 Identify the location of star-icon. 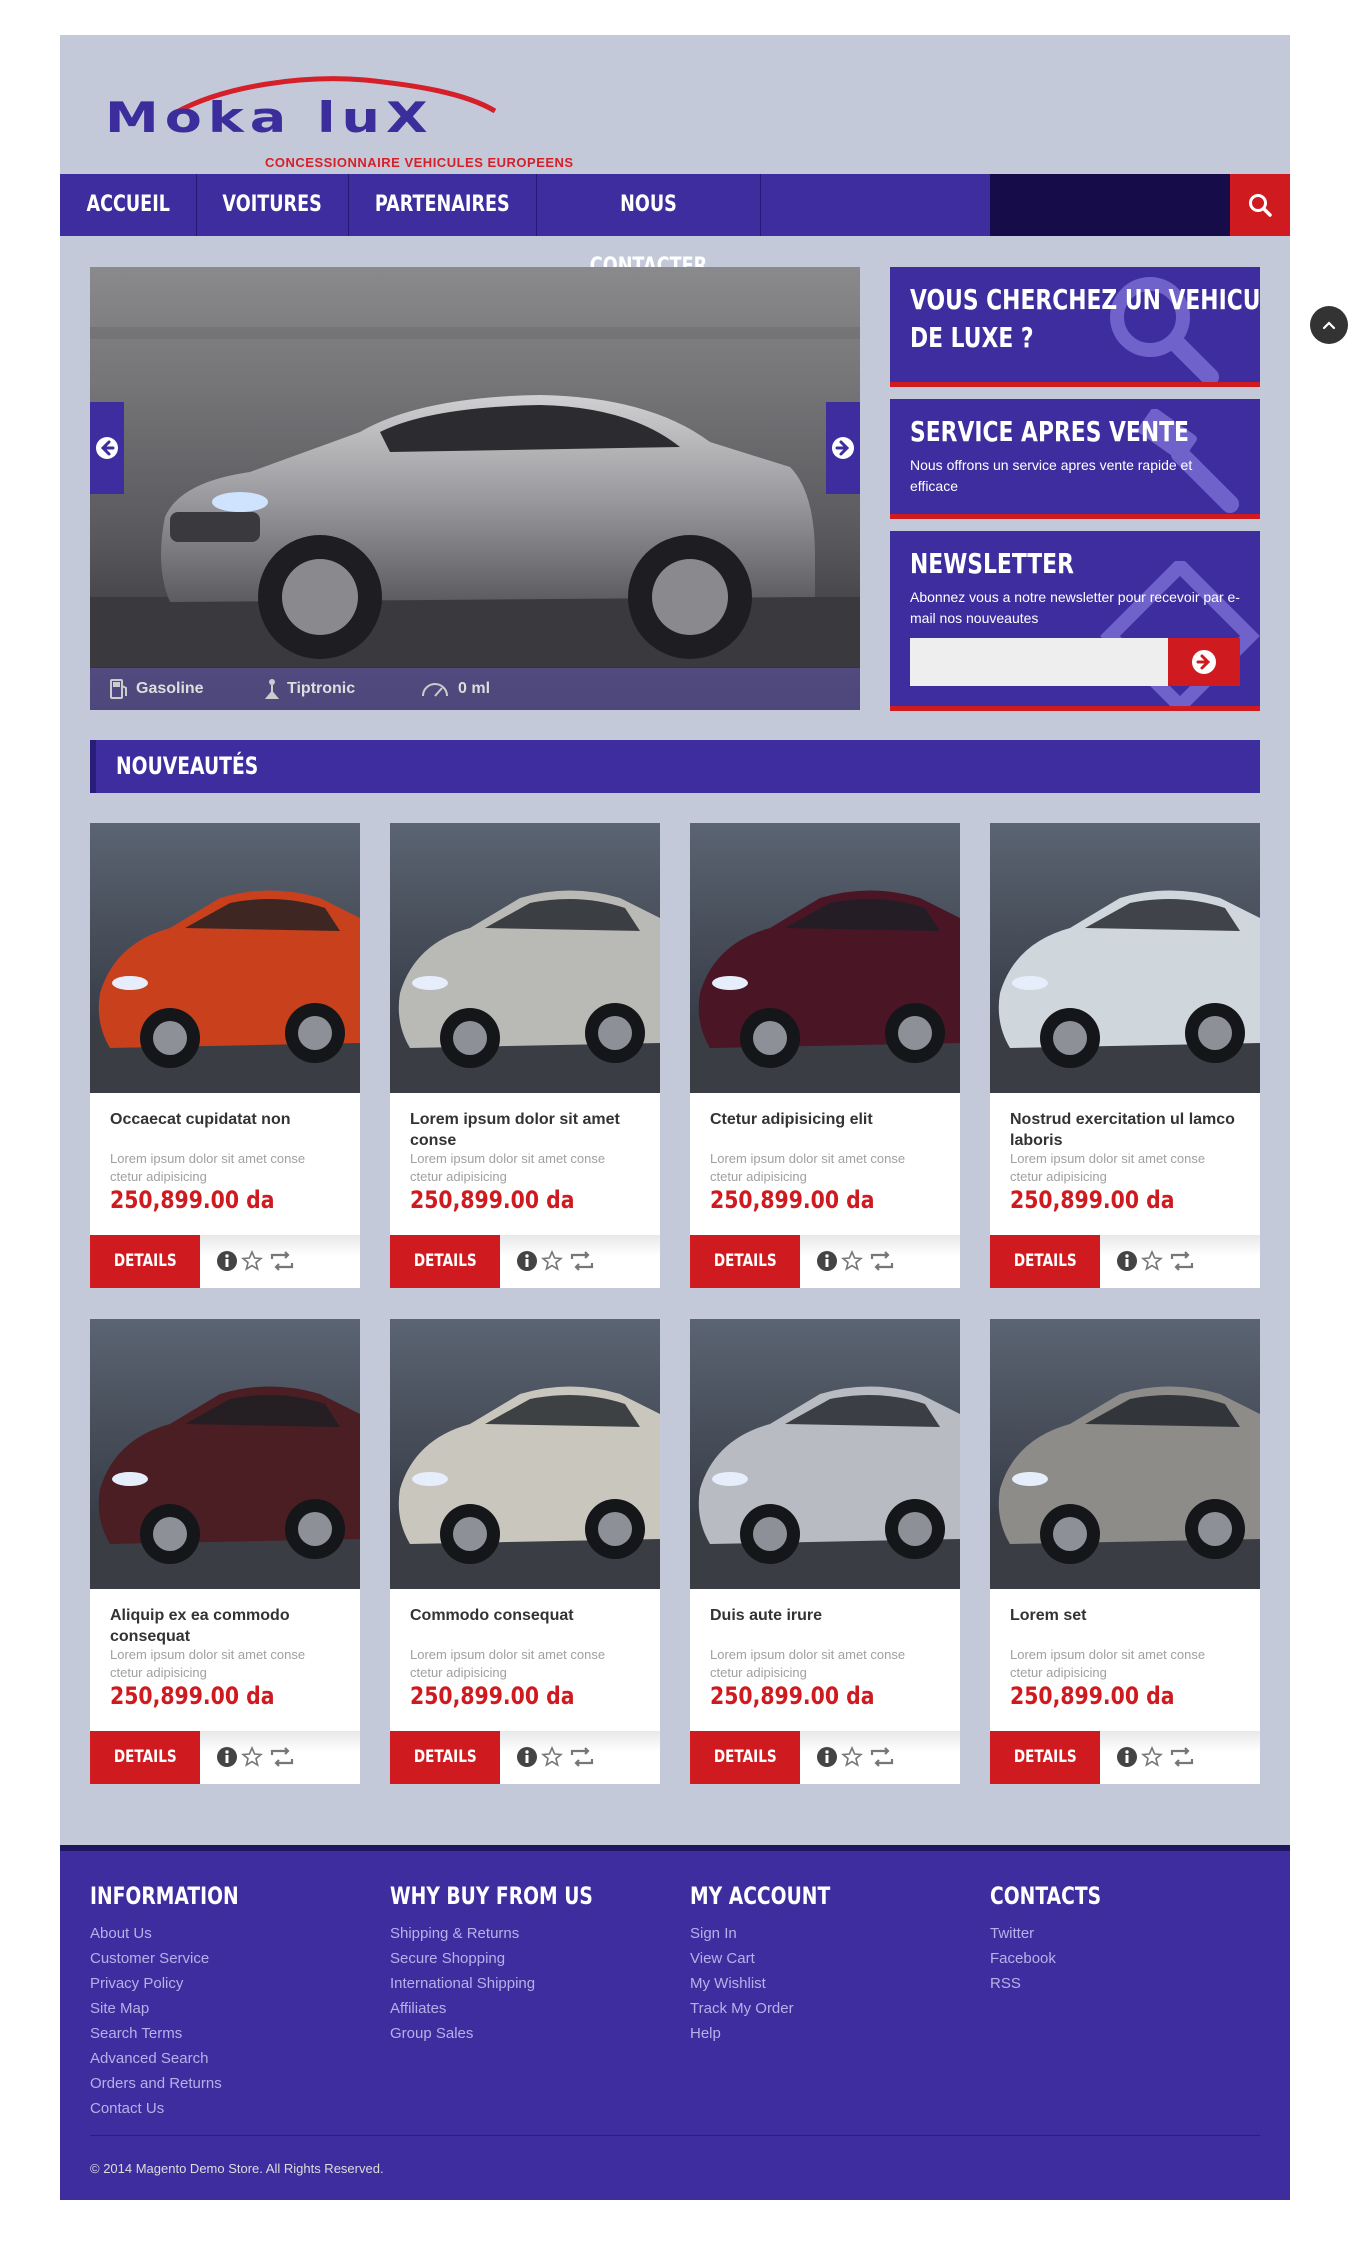
(852, 1260).